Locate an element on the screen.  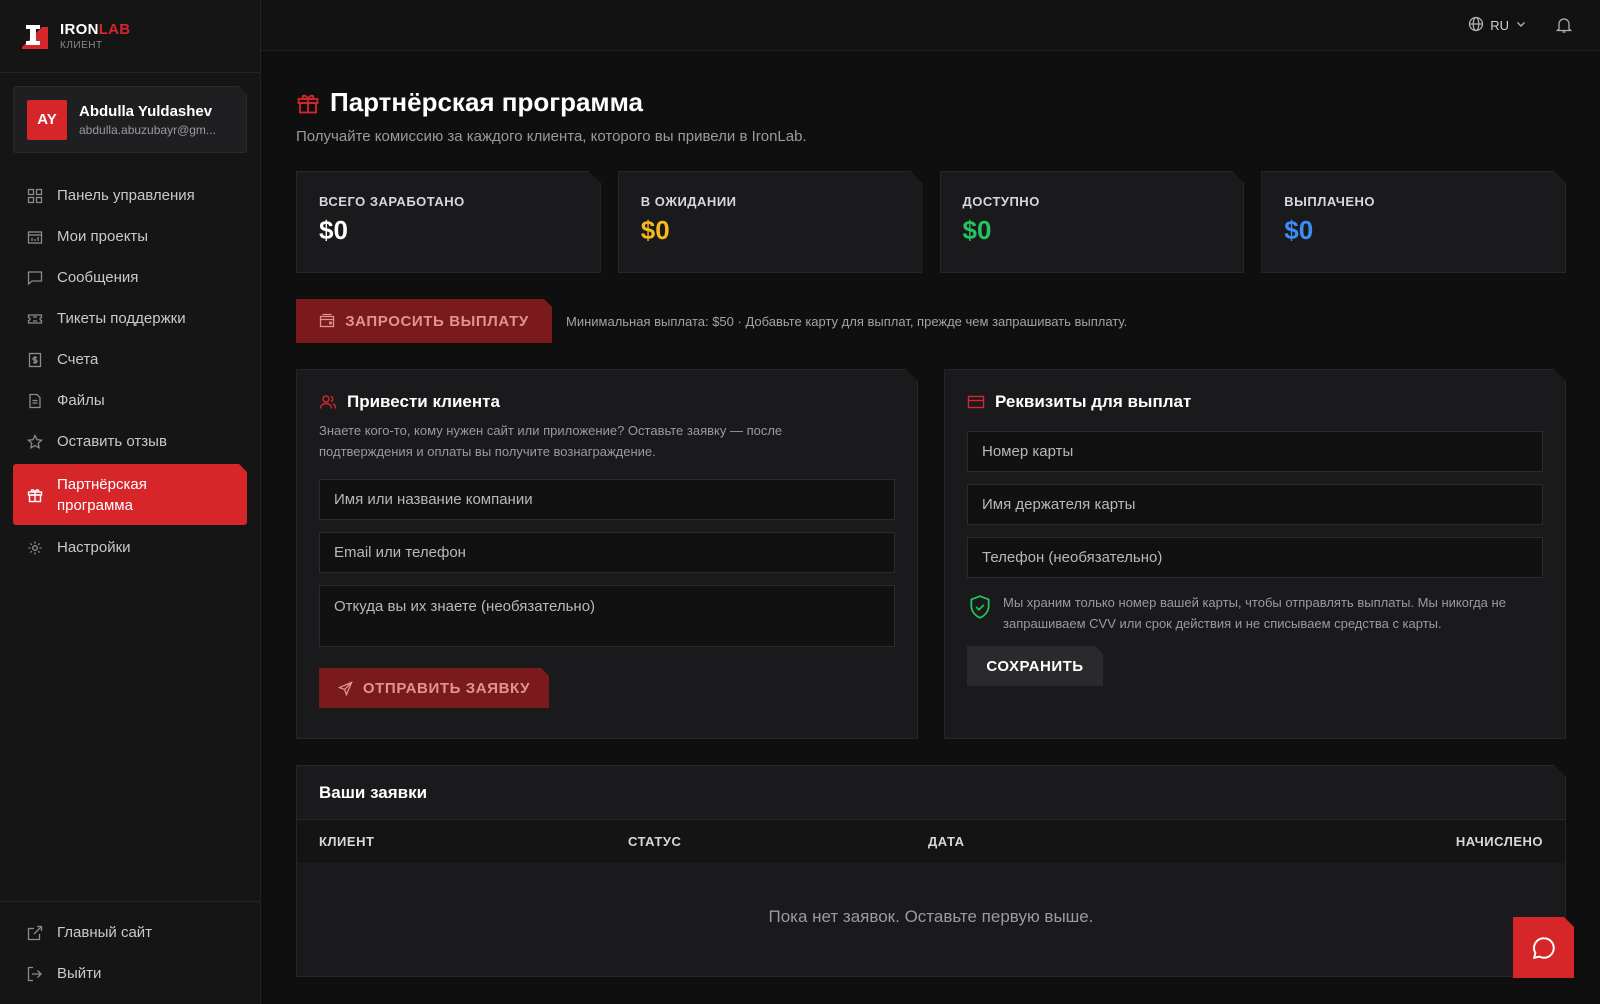
column-date: ДАТА is located at coordinates (946, 841).